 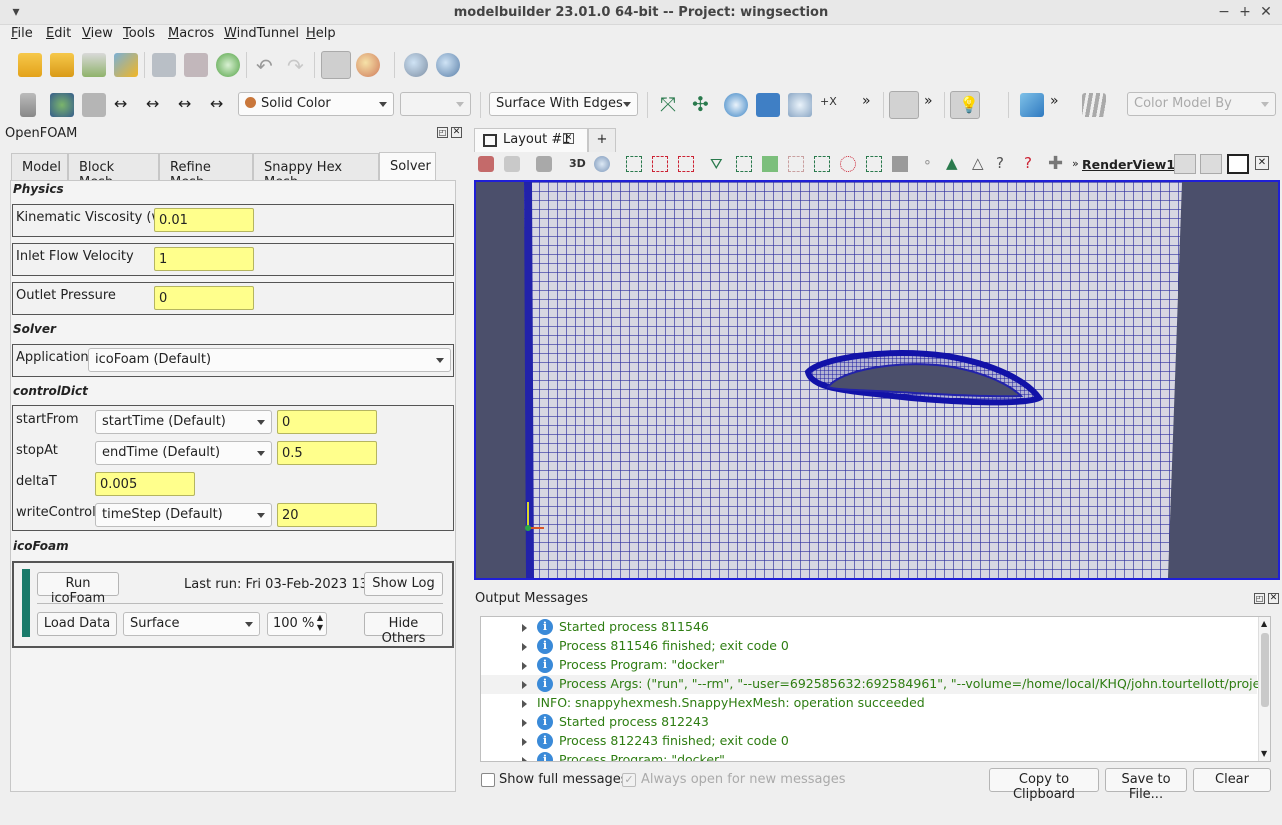 I want to click on tab-model: Model, so click(x=39, y=166).